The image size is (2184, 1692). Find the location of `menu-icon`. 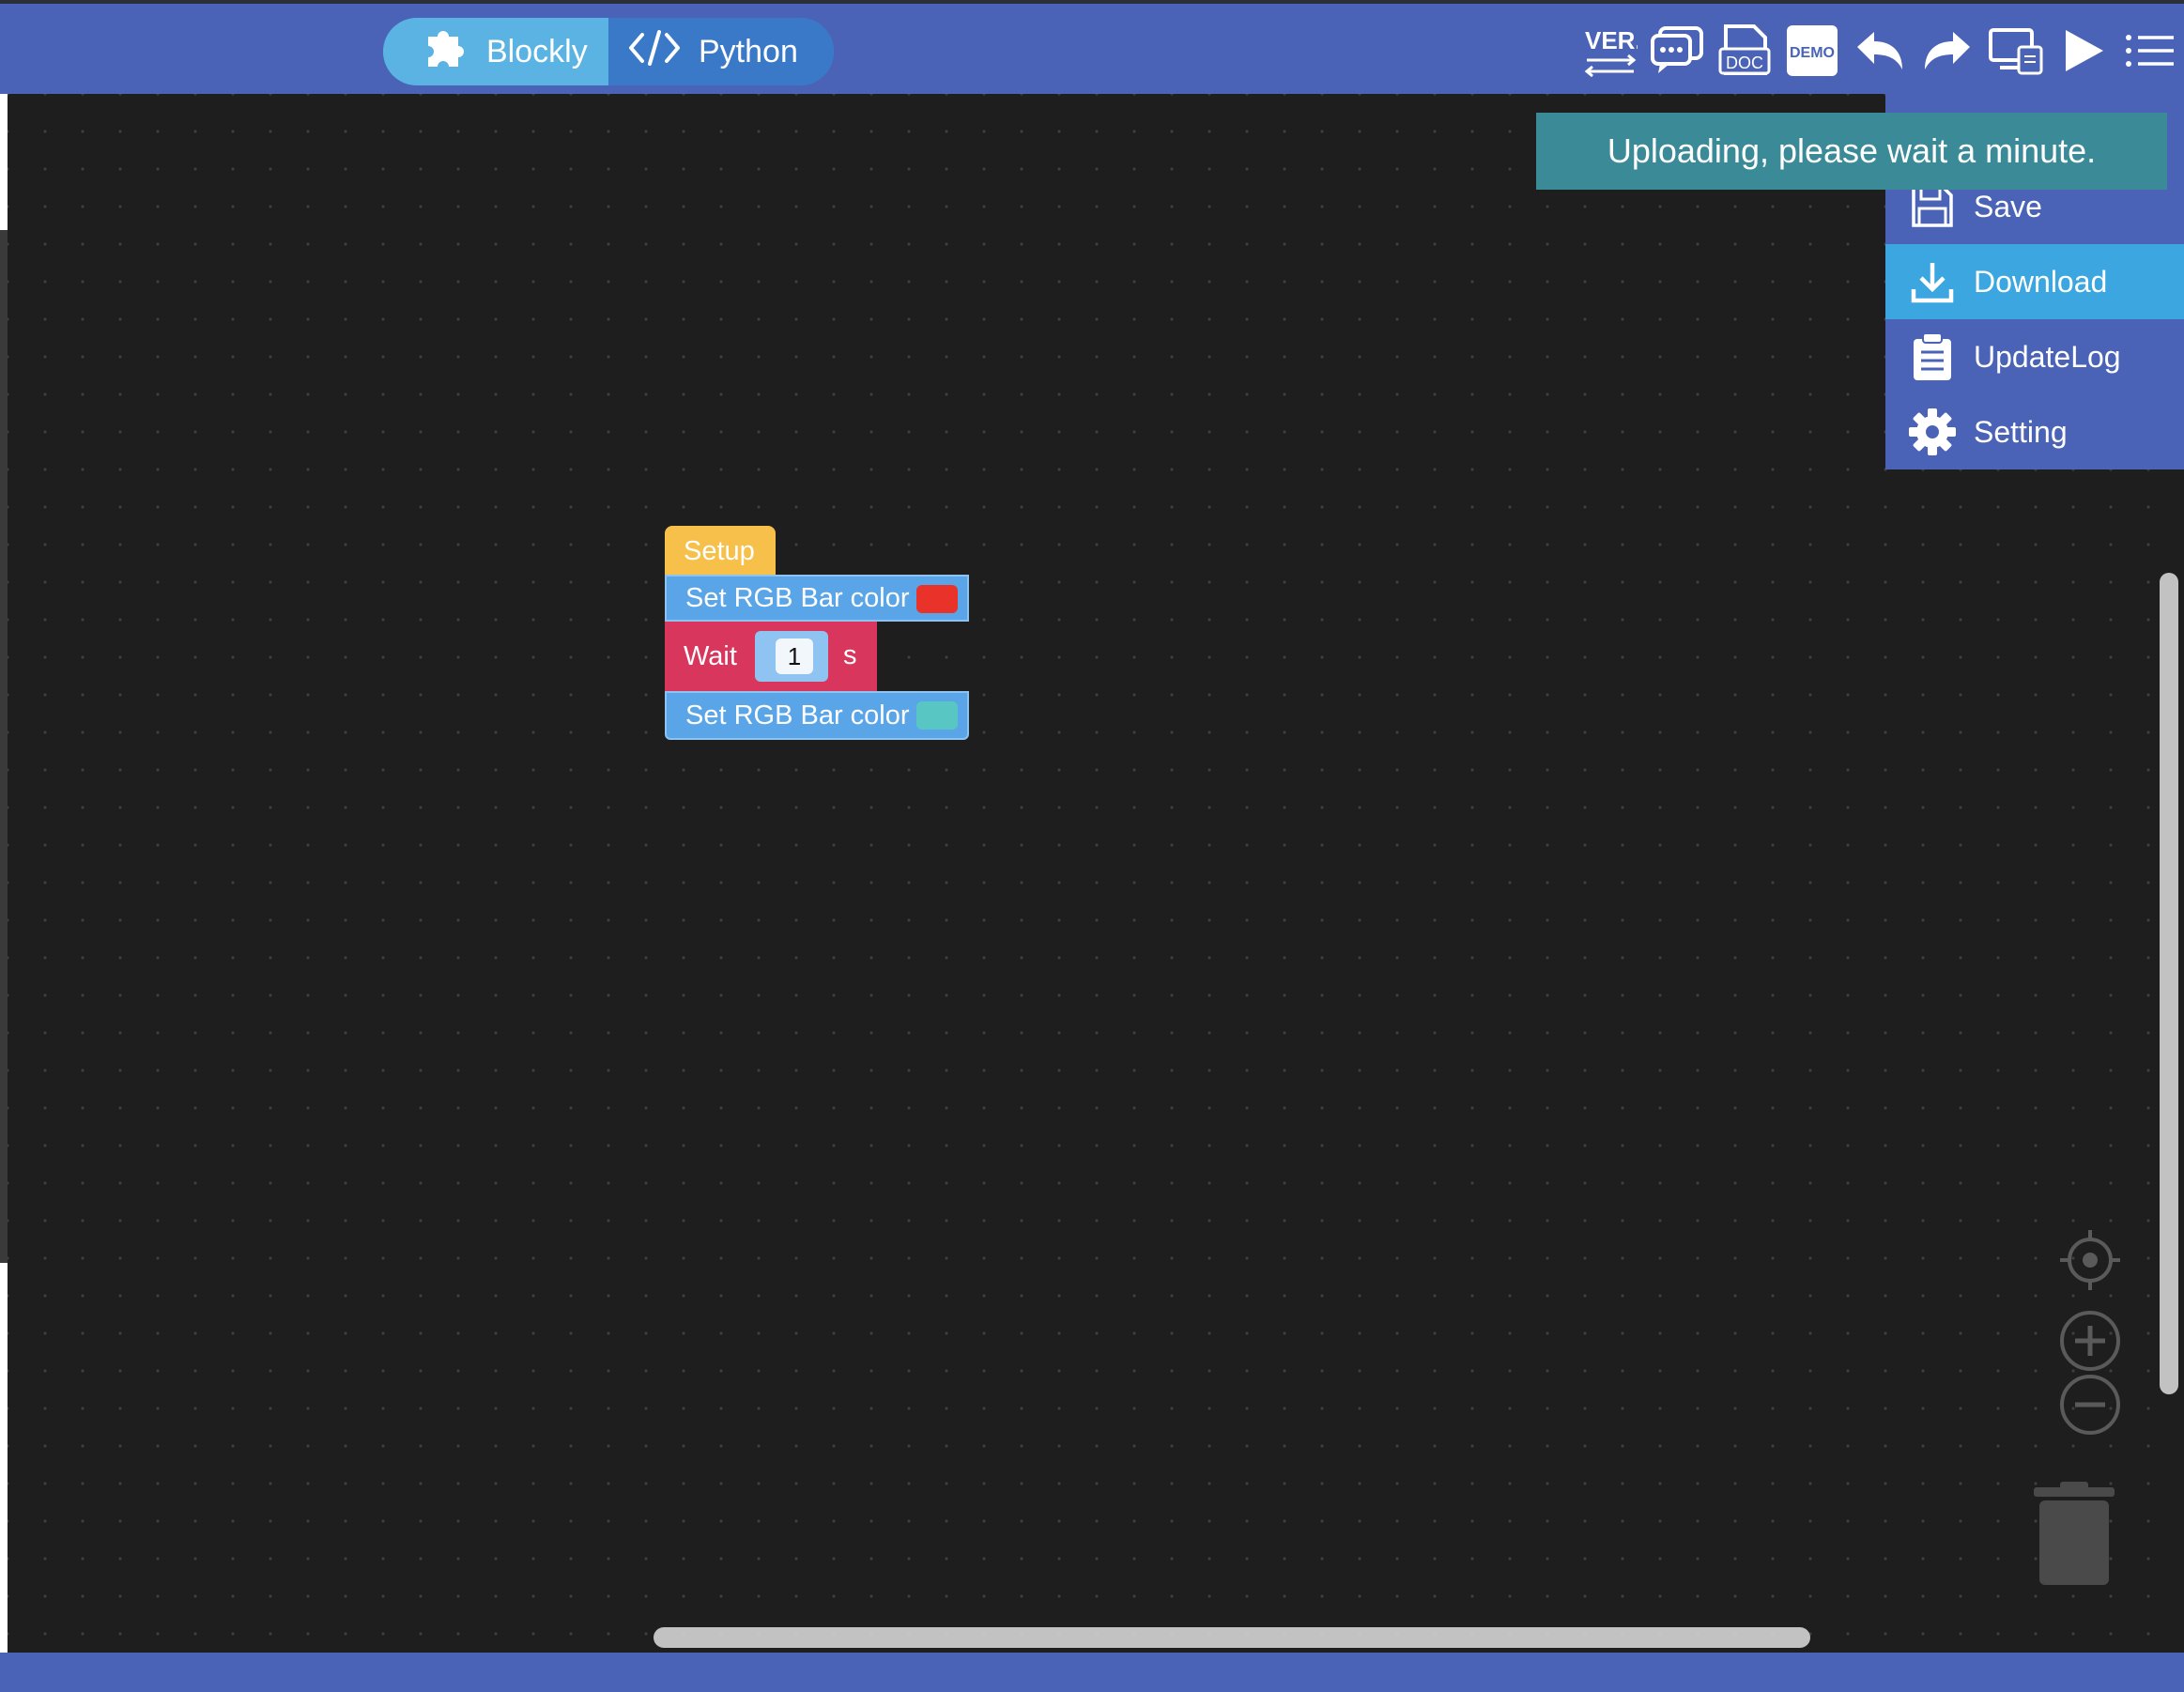

menu-icon is located at coordinates (2150, 51).